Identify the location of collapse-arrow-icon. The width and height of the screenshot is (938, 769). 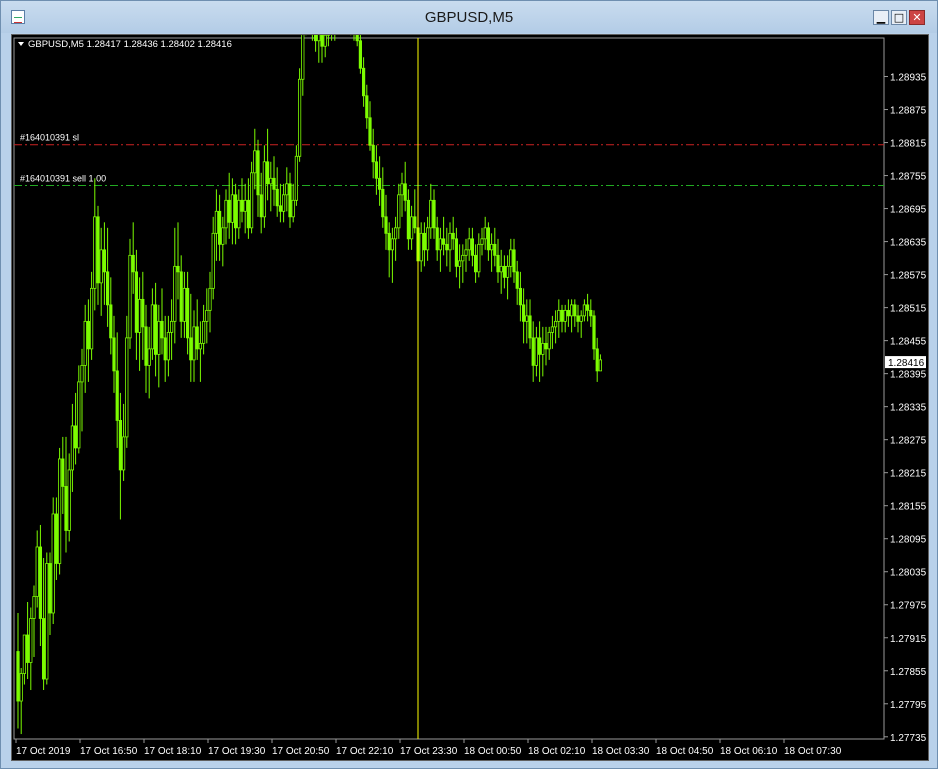
(21, 44).